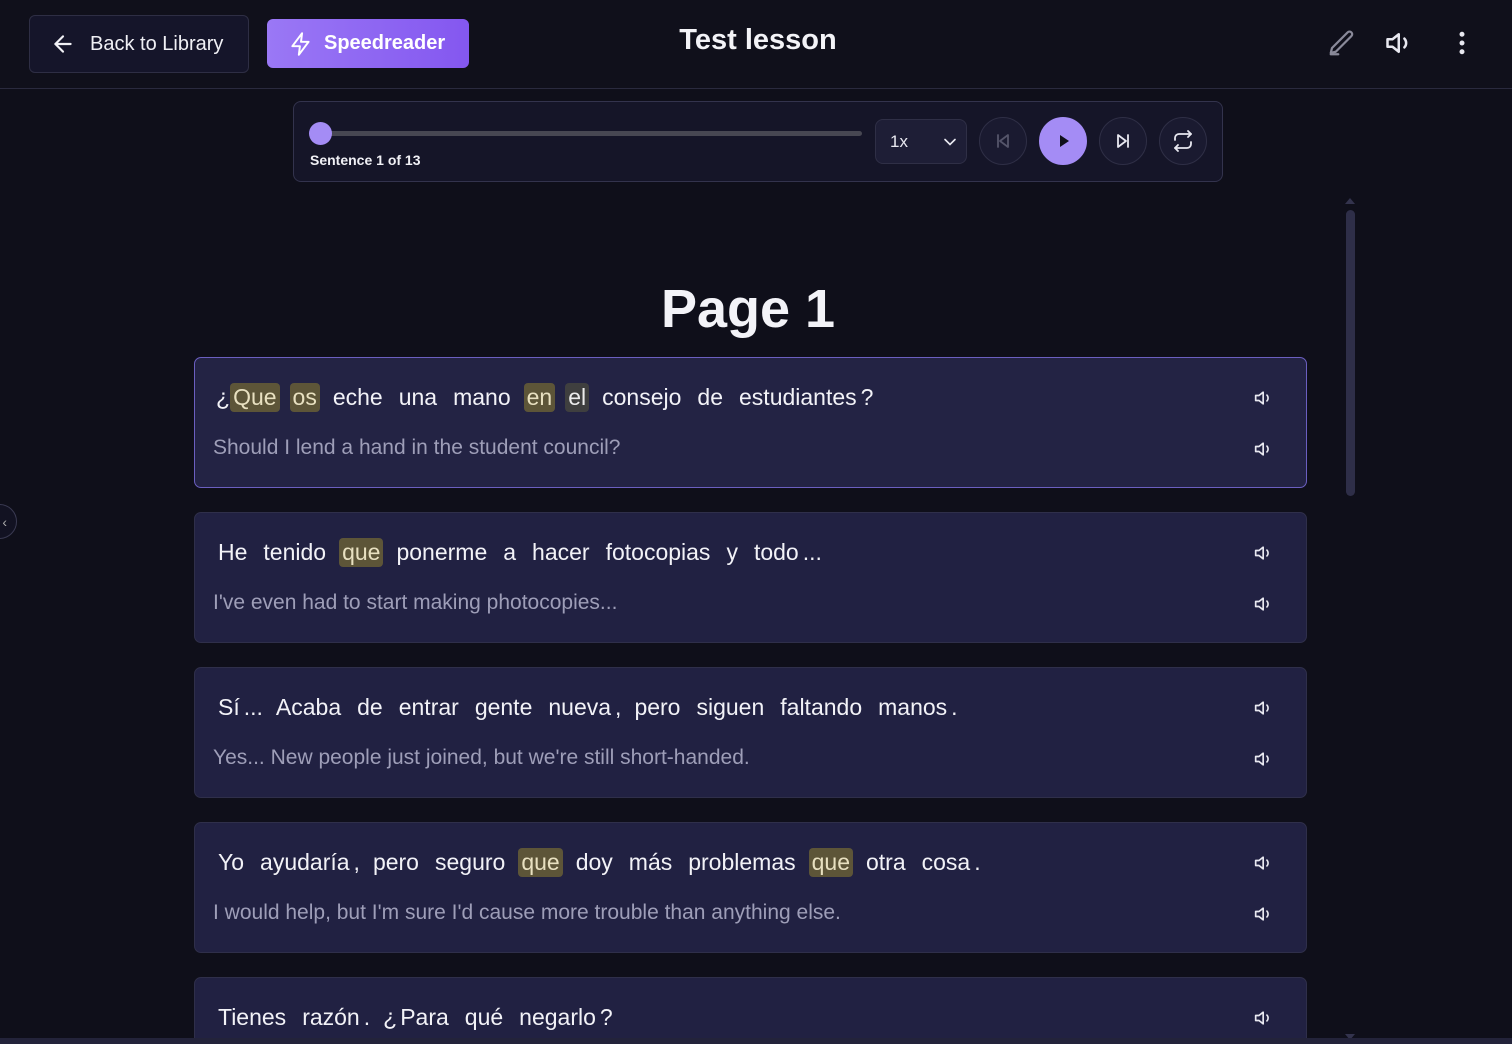 This screenshot has height=1044, width=1512. What do you see at coordinates (304, 397) in the screenshot?
I see `word-token: os` at bounding box center [304, 397].